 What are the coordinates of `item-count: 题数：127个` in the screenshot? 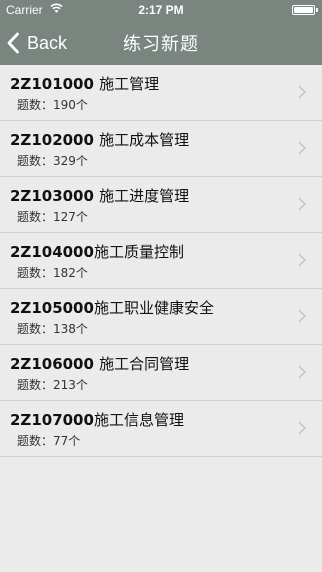 It's located at (52, 216).